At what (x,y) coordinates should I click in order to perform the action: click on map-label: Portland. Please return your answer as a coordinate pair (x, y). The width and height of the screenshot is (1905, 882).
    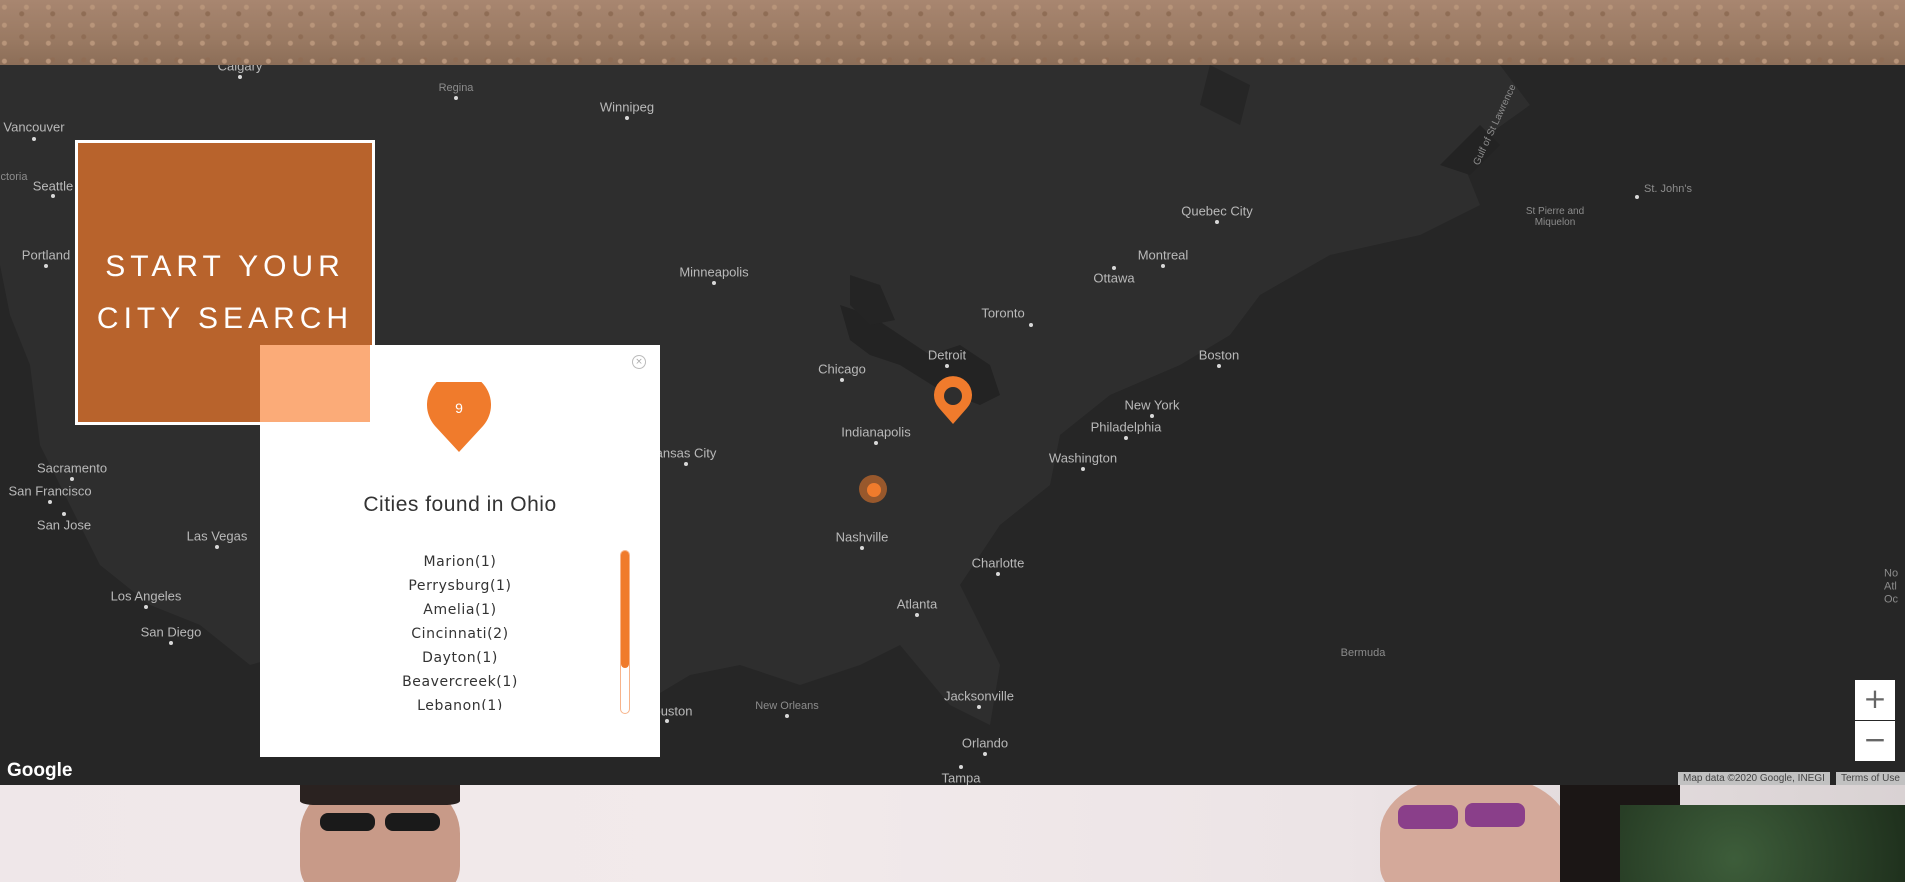
    Looking at the image, I should click on (46, 255).